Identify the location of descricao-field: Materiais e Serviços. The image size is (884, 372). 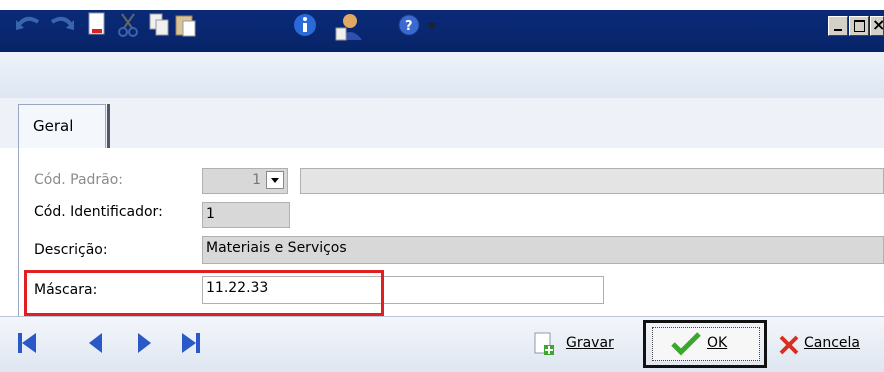
(543, 250).